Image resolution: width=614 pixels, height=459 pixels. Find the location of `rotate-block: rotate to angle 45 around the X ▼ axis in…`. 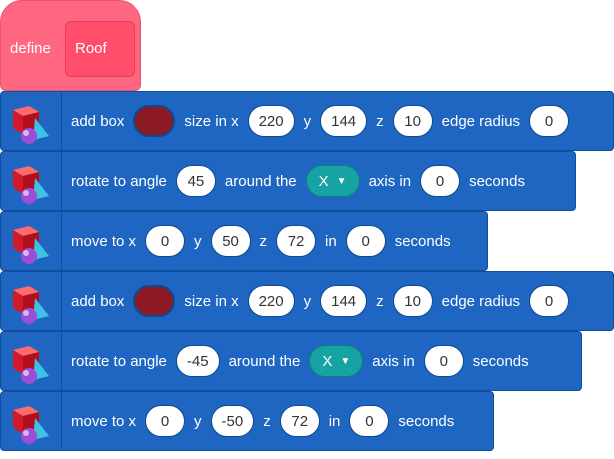

rotate-block: rotate to angle 45 around the X ▼ axis in… is located at coordinates (288, 181).